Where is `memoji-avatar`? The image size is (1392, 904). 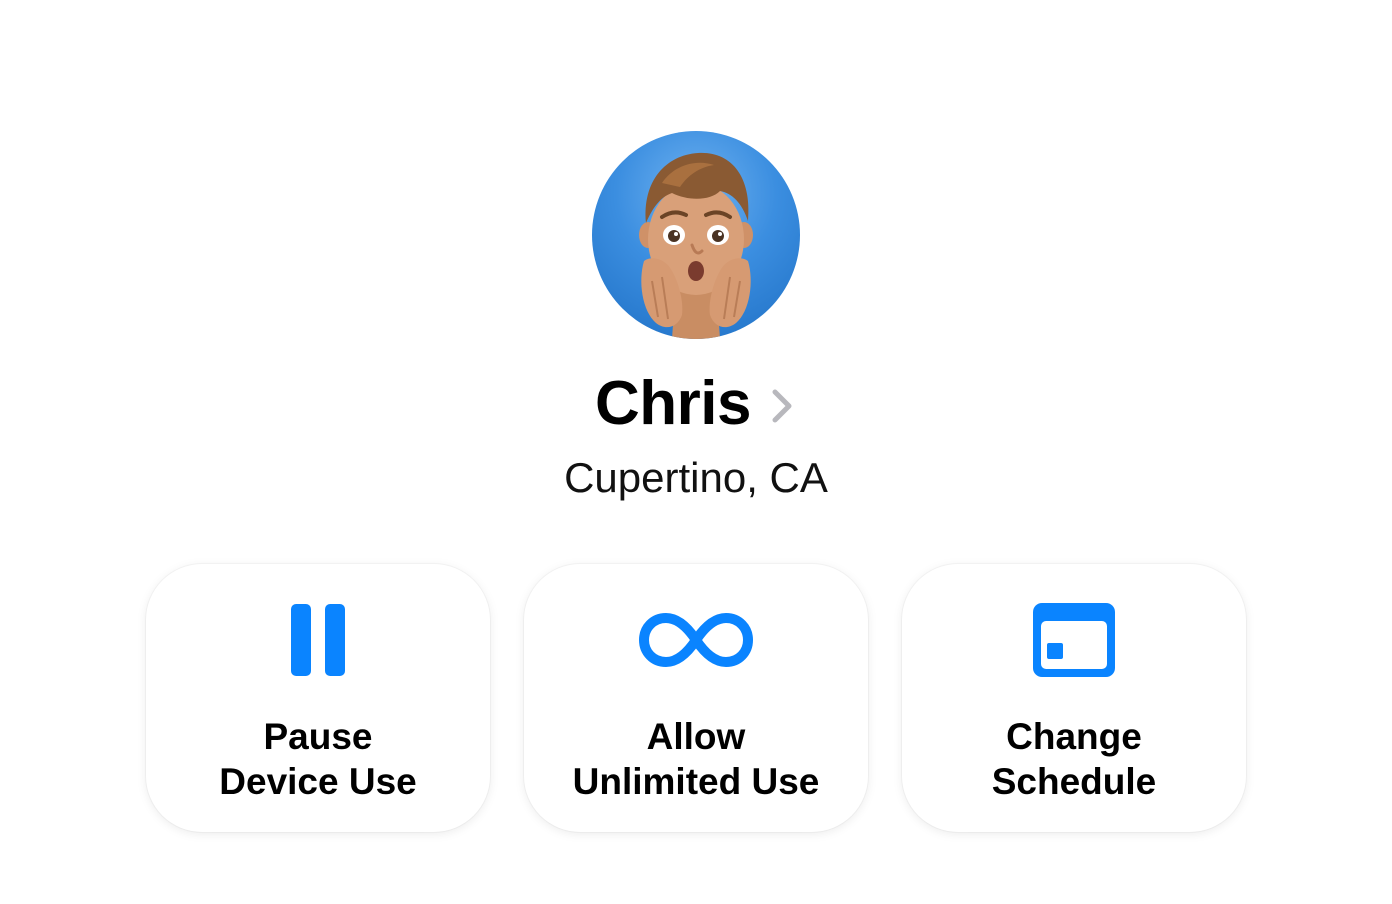
memoji-avatar is located at coordinates (696, 245).